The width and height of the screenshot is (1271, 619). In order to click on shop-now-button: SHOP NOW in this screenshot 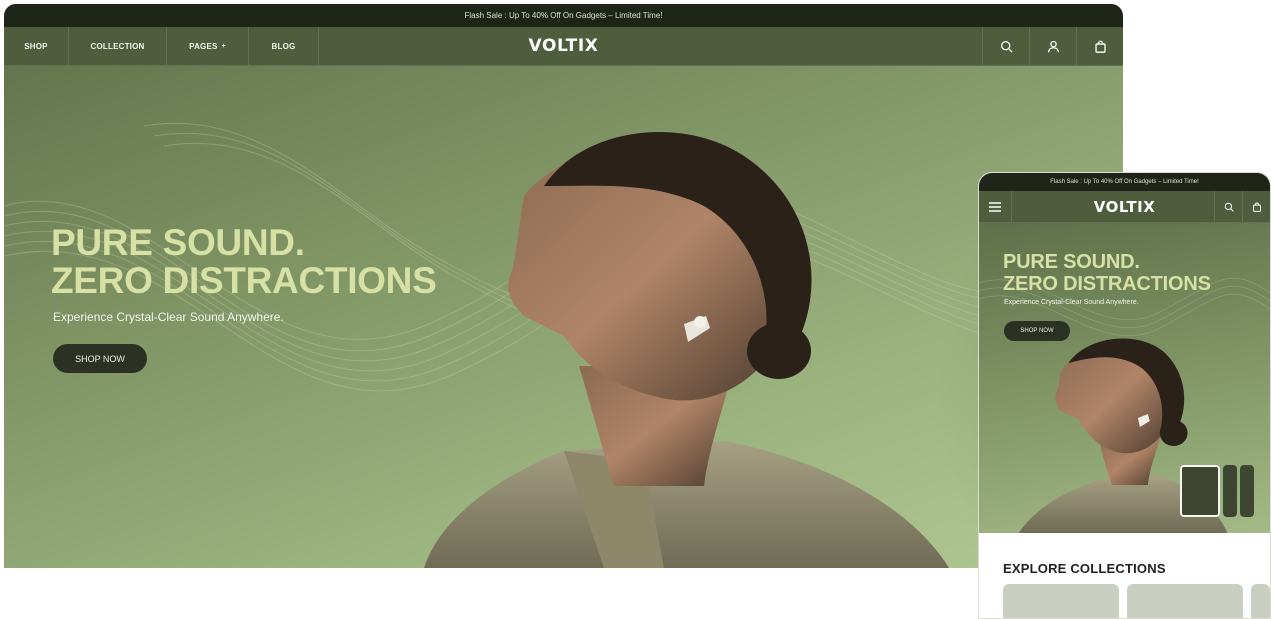, I will do `click(100, 358)`.